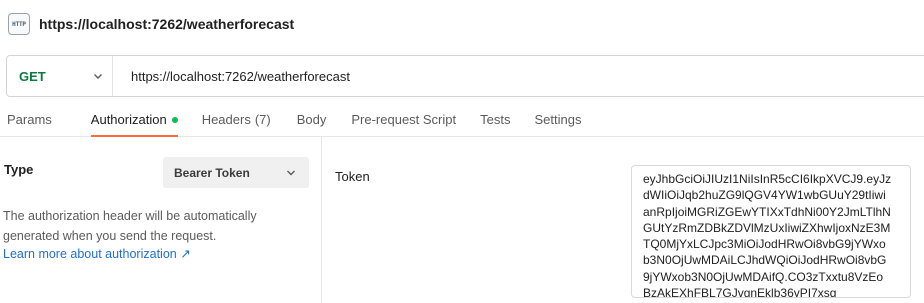 This screenshot has width=924, height=303. Describe the element at coordinates (352, 176) in the screenshot. I see `token-label: Token` at that location.